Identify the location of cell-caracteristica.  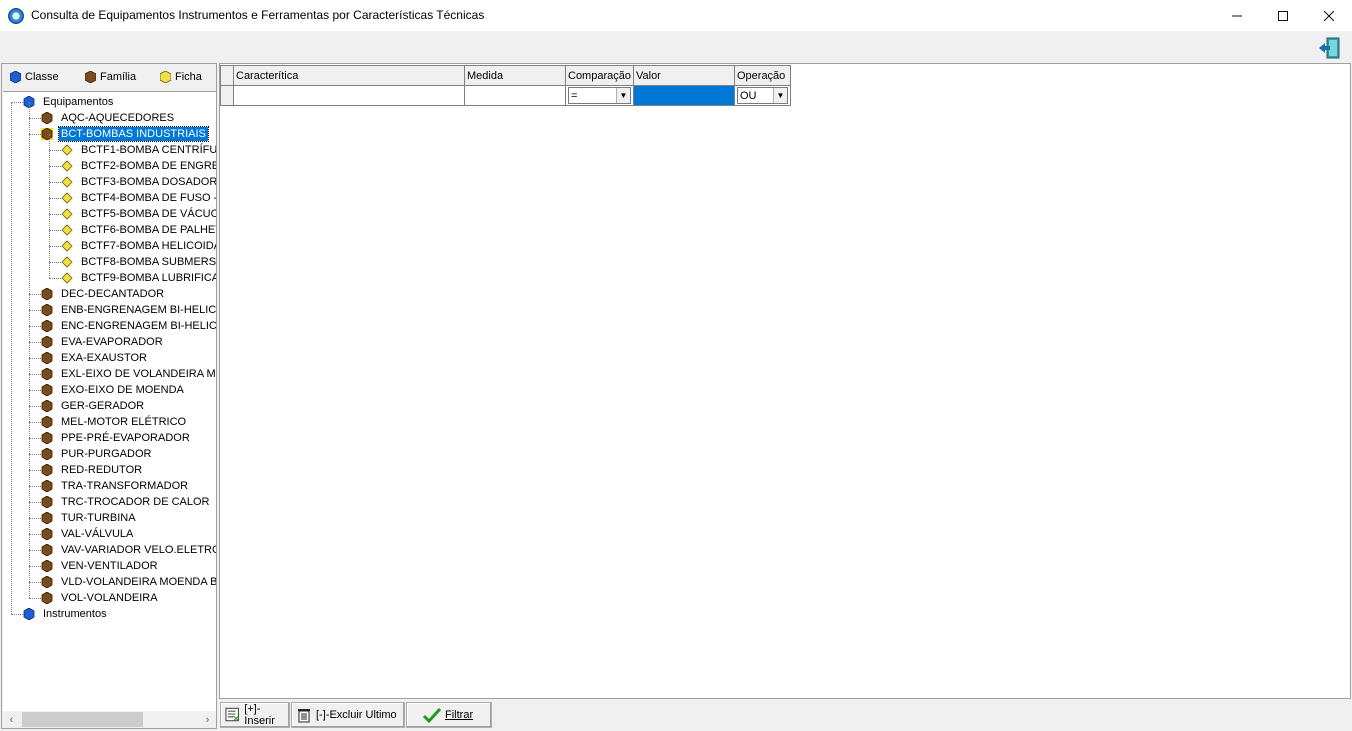
(349, 95).